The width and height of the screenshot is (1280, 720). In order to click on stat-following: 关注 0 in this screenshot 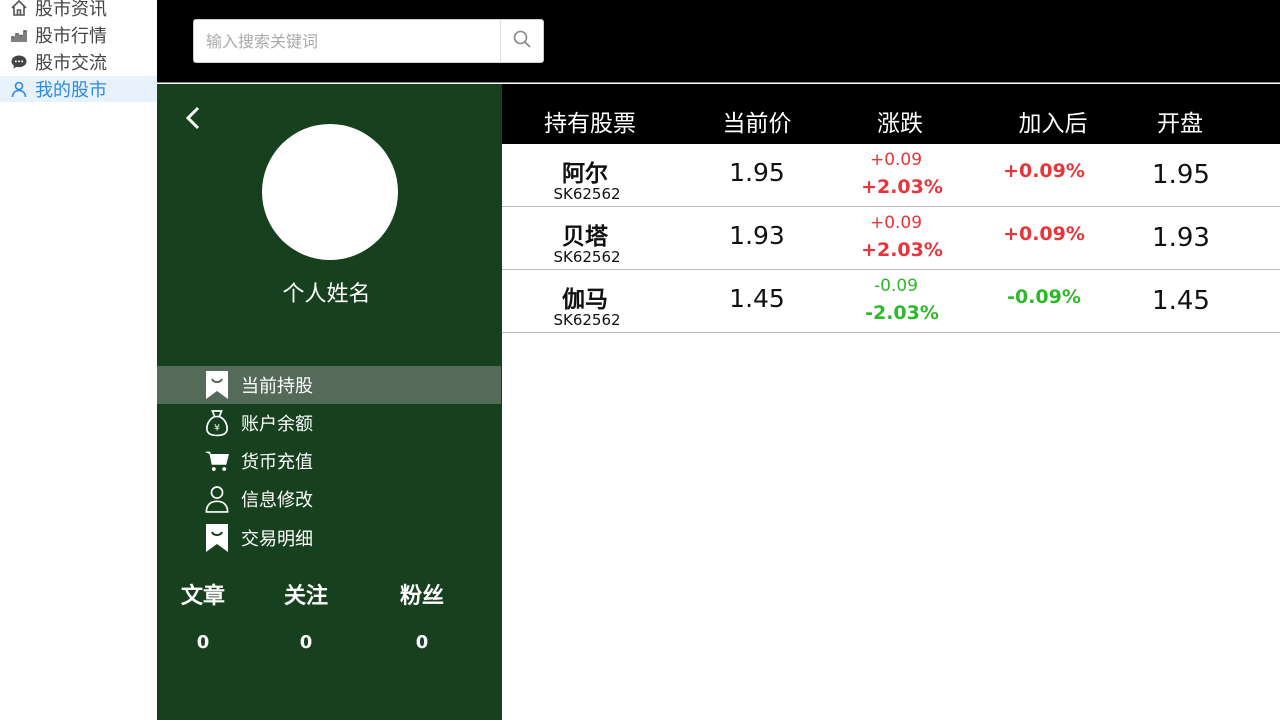, I will do `click(306, 615)`.